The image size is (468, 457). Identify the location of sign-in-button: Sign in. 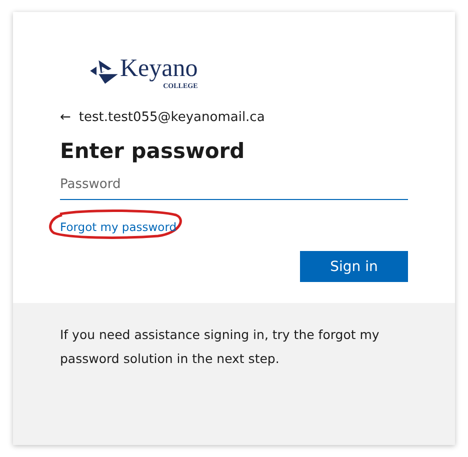
(354, 266).